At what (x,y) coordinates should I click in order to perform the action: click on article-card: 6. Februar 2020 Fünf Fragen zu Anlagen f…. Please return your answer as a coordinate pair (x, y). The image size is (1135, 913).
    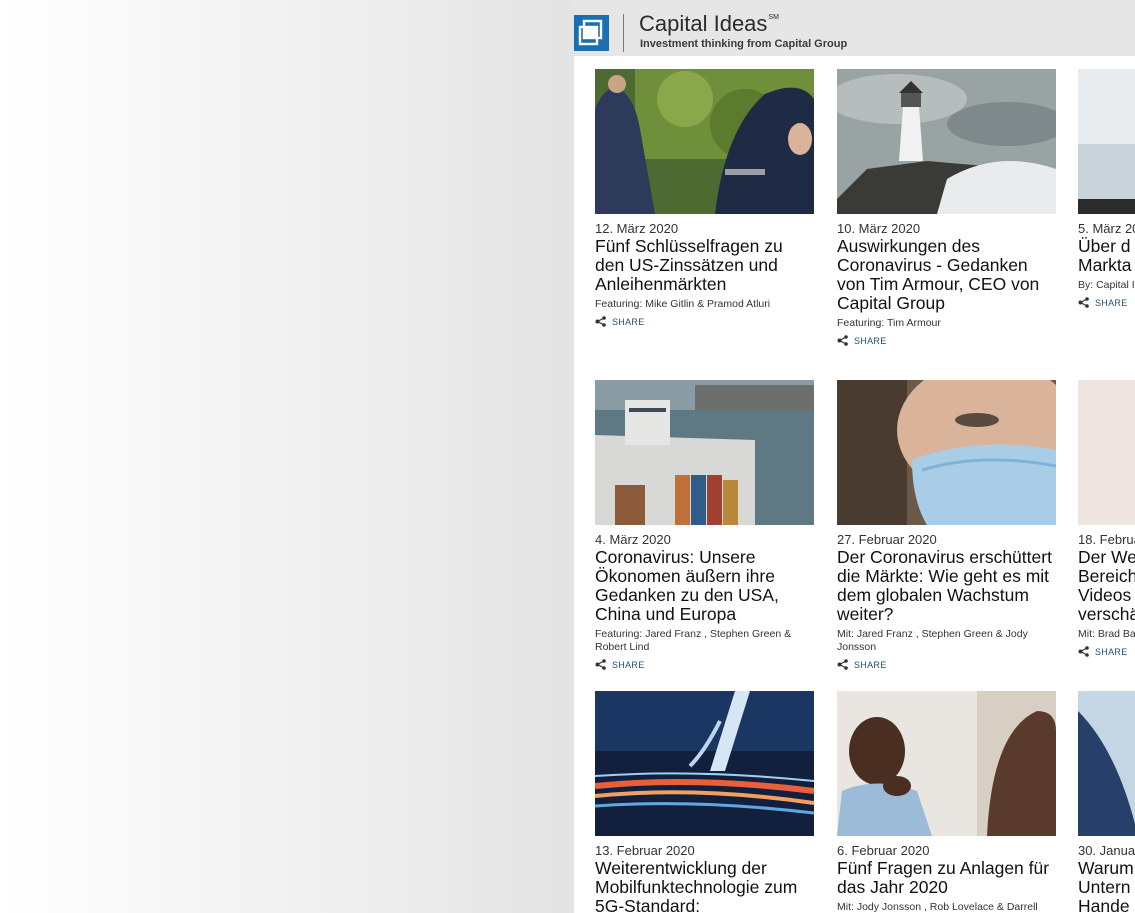
    Looking at the image, I should click on (947, 802).